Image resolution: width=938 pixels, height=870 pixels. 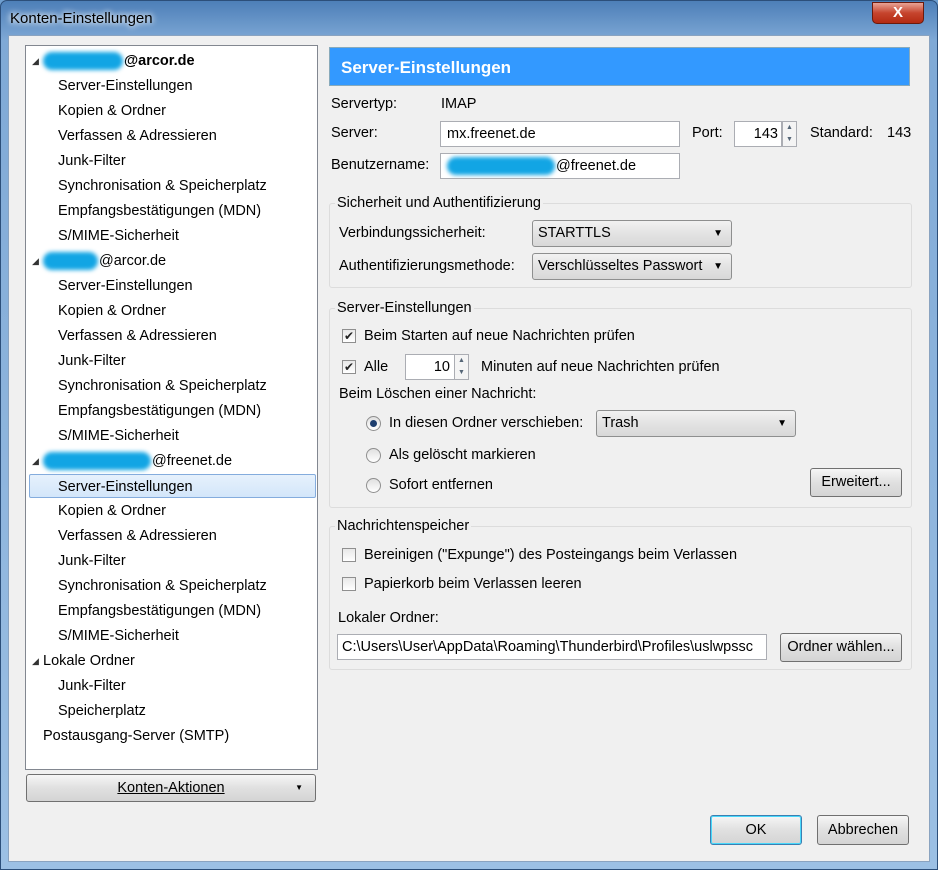 I want to click on empty-trash-label: Papierkorb beim Verlassen leeren, so click(x=473, y=584).